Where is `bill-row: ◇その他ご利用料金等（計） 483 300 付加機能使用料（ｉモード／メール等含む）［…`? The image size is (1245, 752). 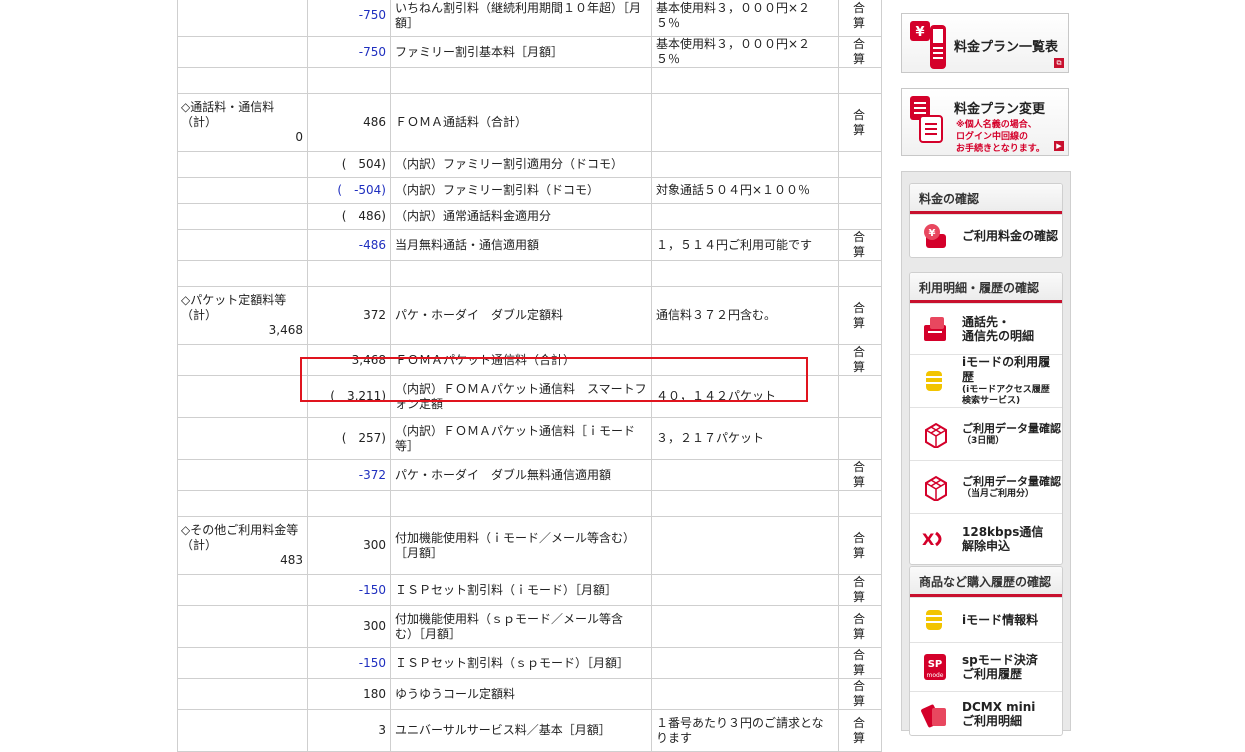 bill-row: ◇その他ご利用料金等（計） 483 300 付加機能使用料（ｉモード／メール等含む）［… is located at coordinates (529, 545).